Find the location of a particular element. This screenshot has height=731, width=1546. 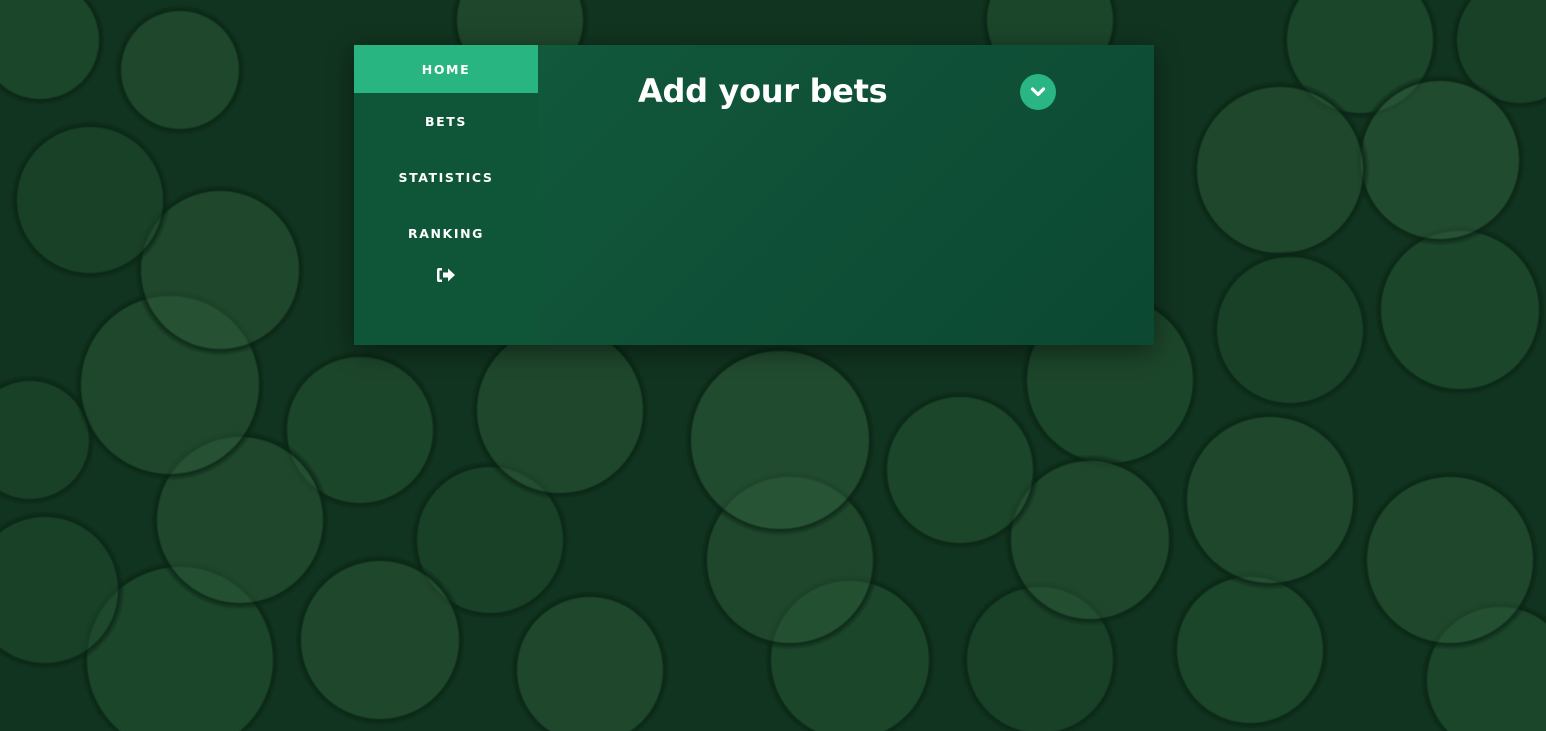

chevron-down-icon is located at coordinates (1038, 92).